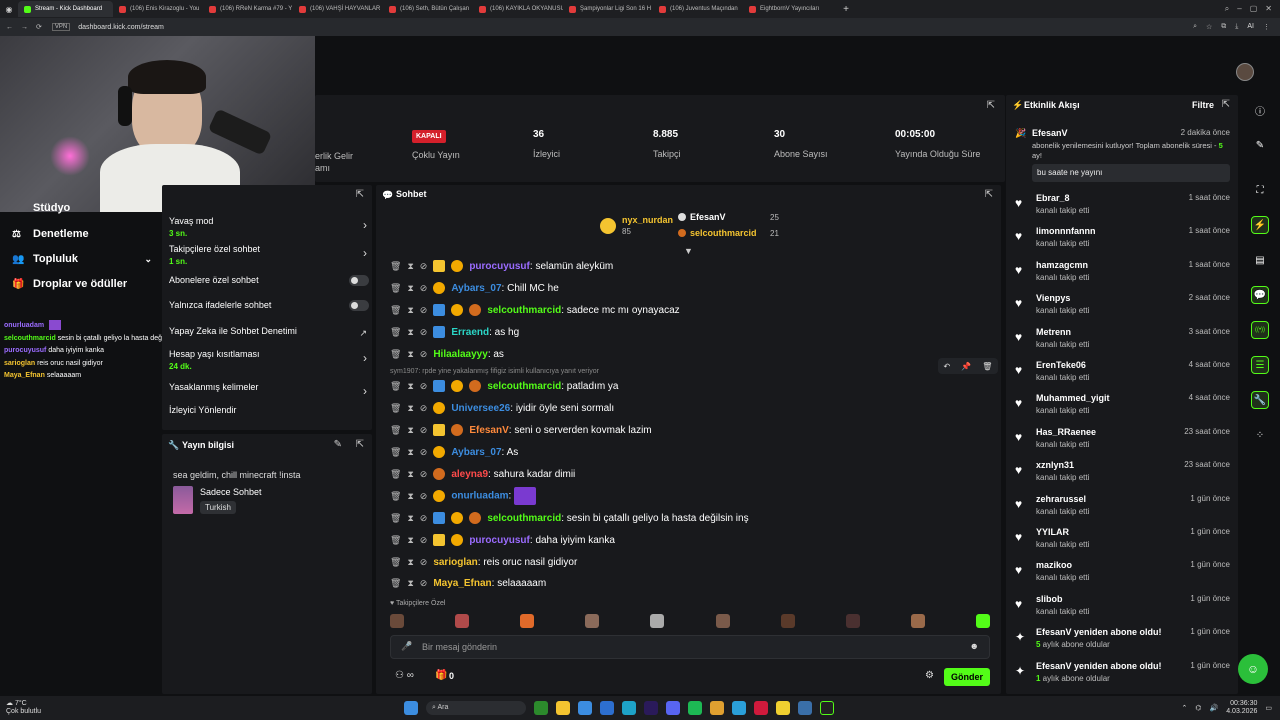 The width and height of the screenshot is (1280, 720). What do you see at coordinates (359, 280) in the screenshot?
I see `toggle-switch` at bounding box center [359, 280].